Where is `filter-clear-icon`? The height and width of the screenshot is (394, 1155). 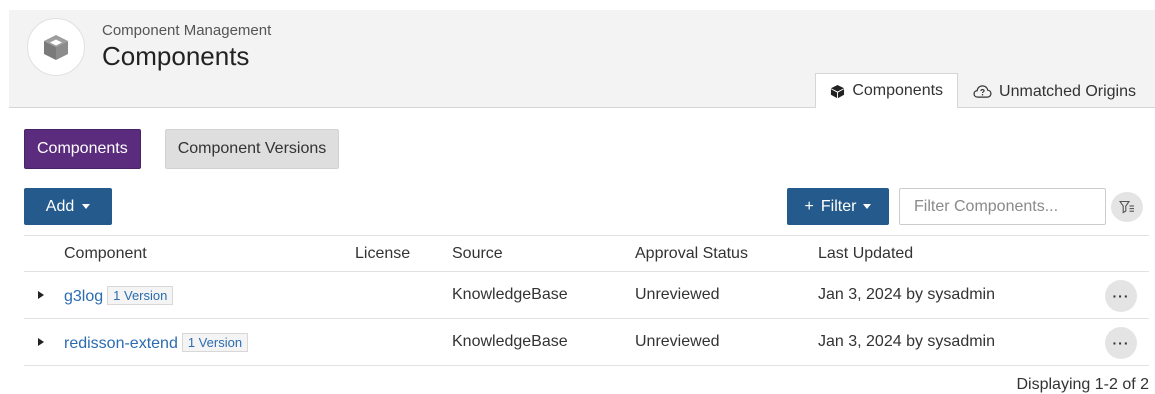 filter-clear-icon is located at coordinates (1127, 207).